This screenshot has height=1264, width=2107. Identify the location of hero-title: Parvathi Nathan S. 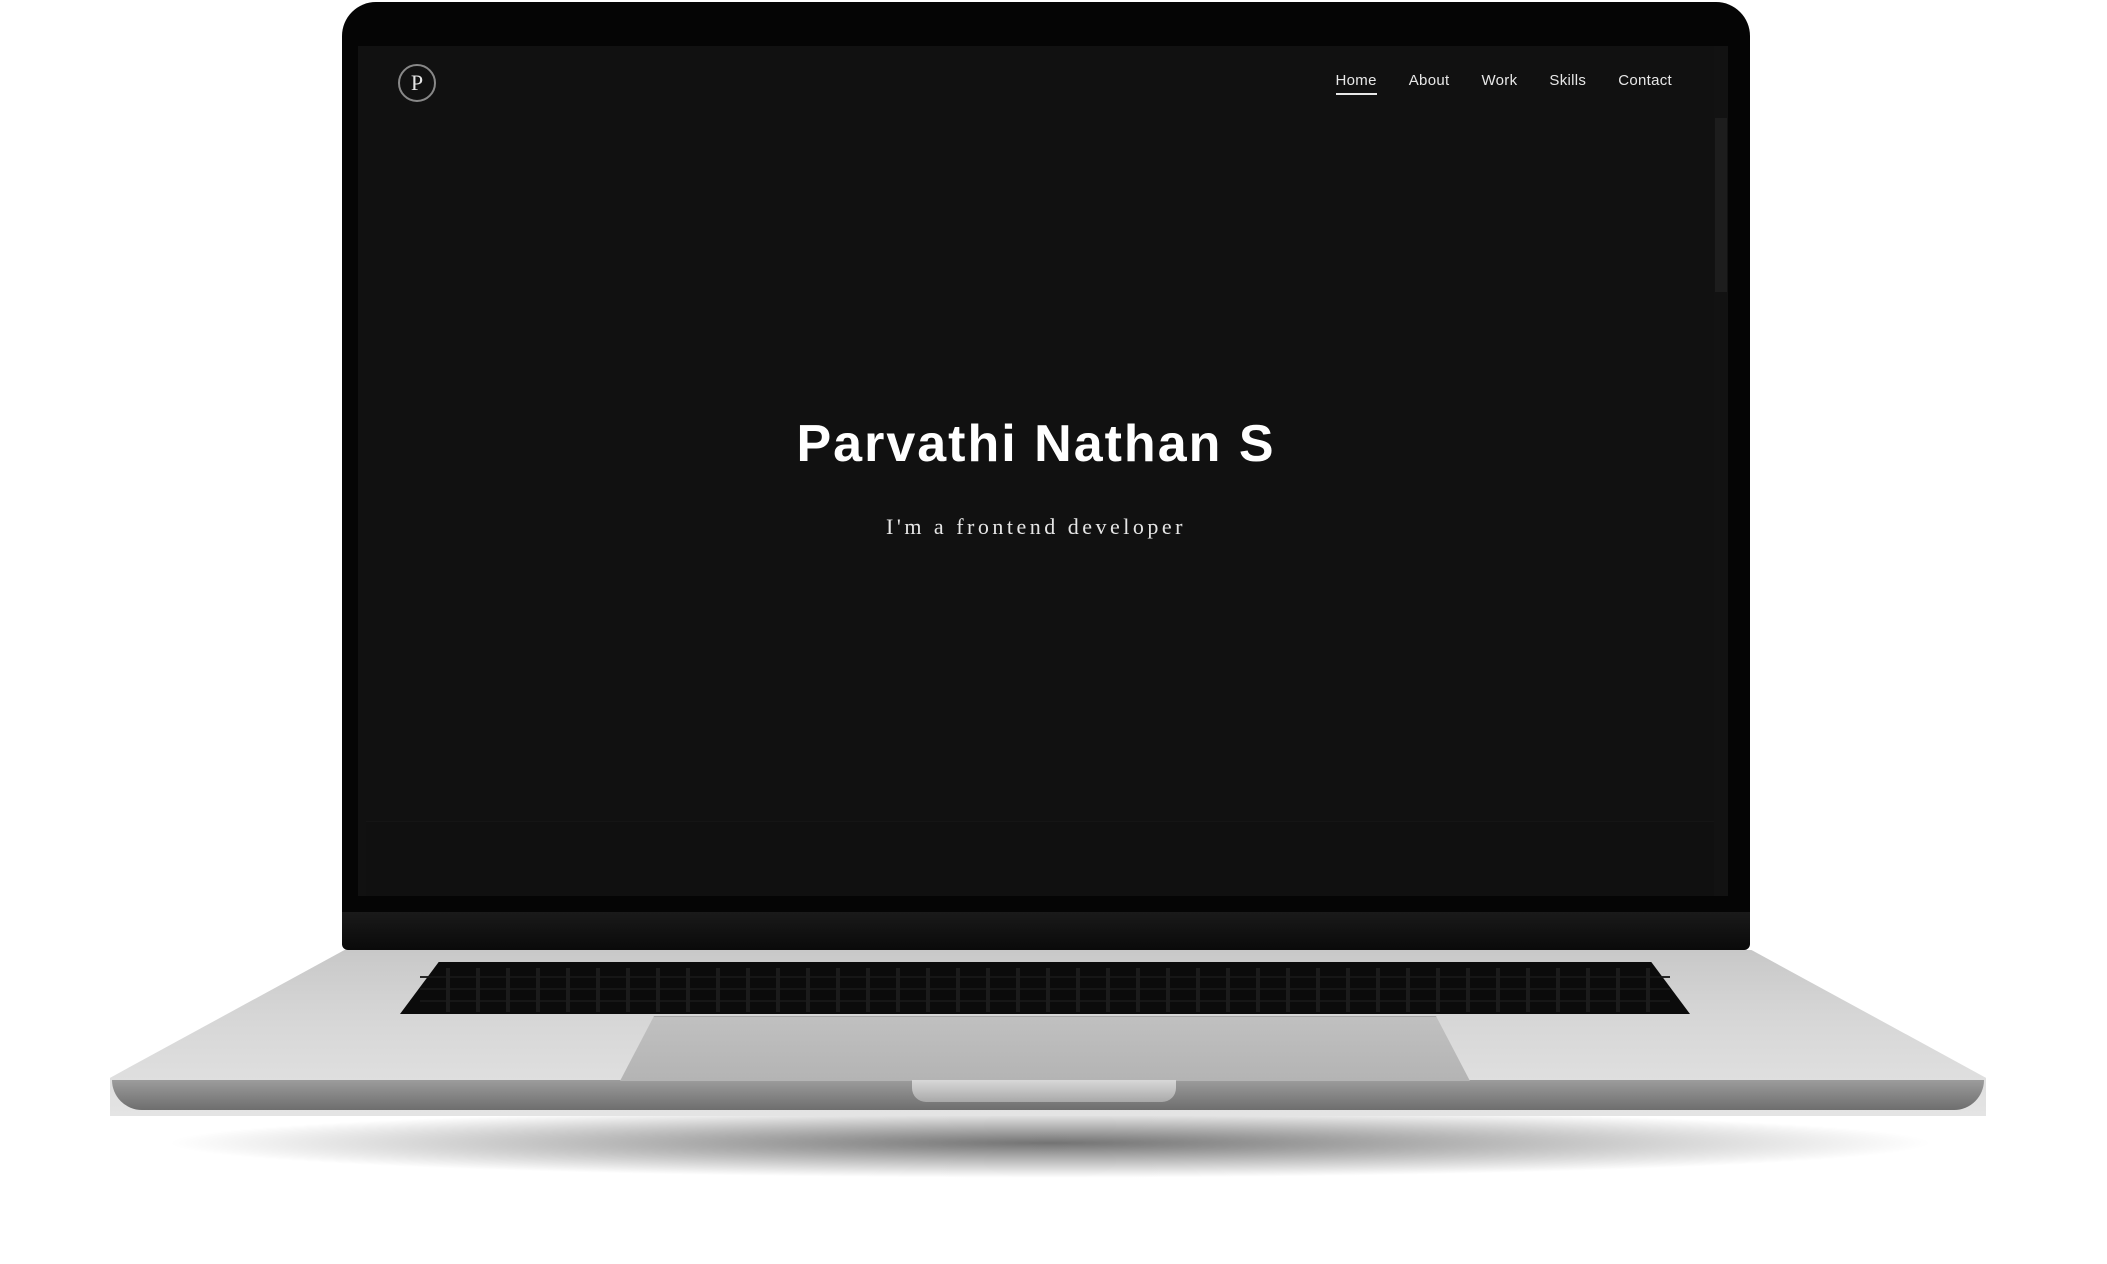
(1036, 444).